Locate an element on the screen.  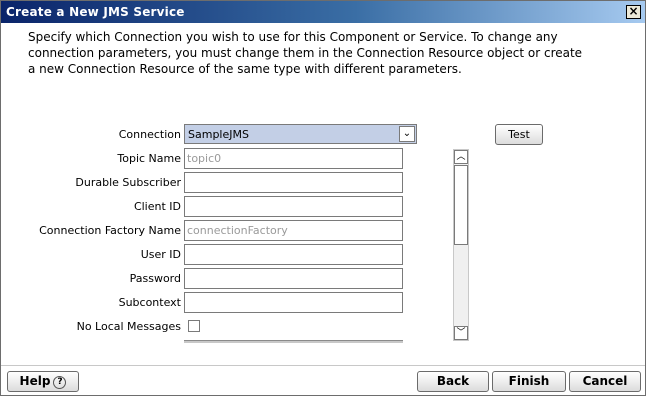
connection-label: Connection is located at coordinates (149, 134).